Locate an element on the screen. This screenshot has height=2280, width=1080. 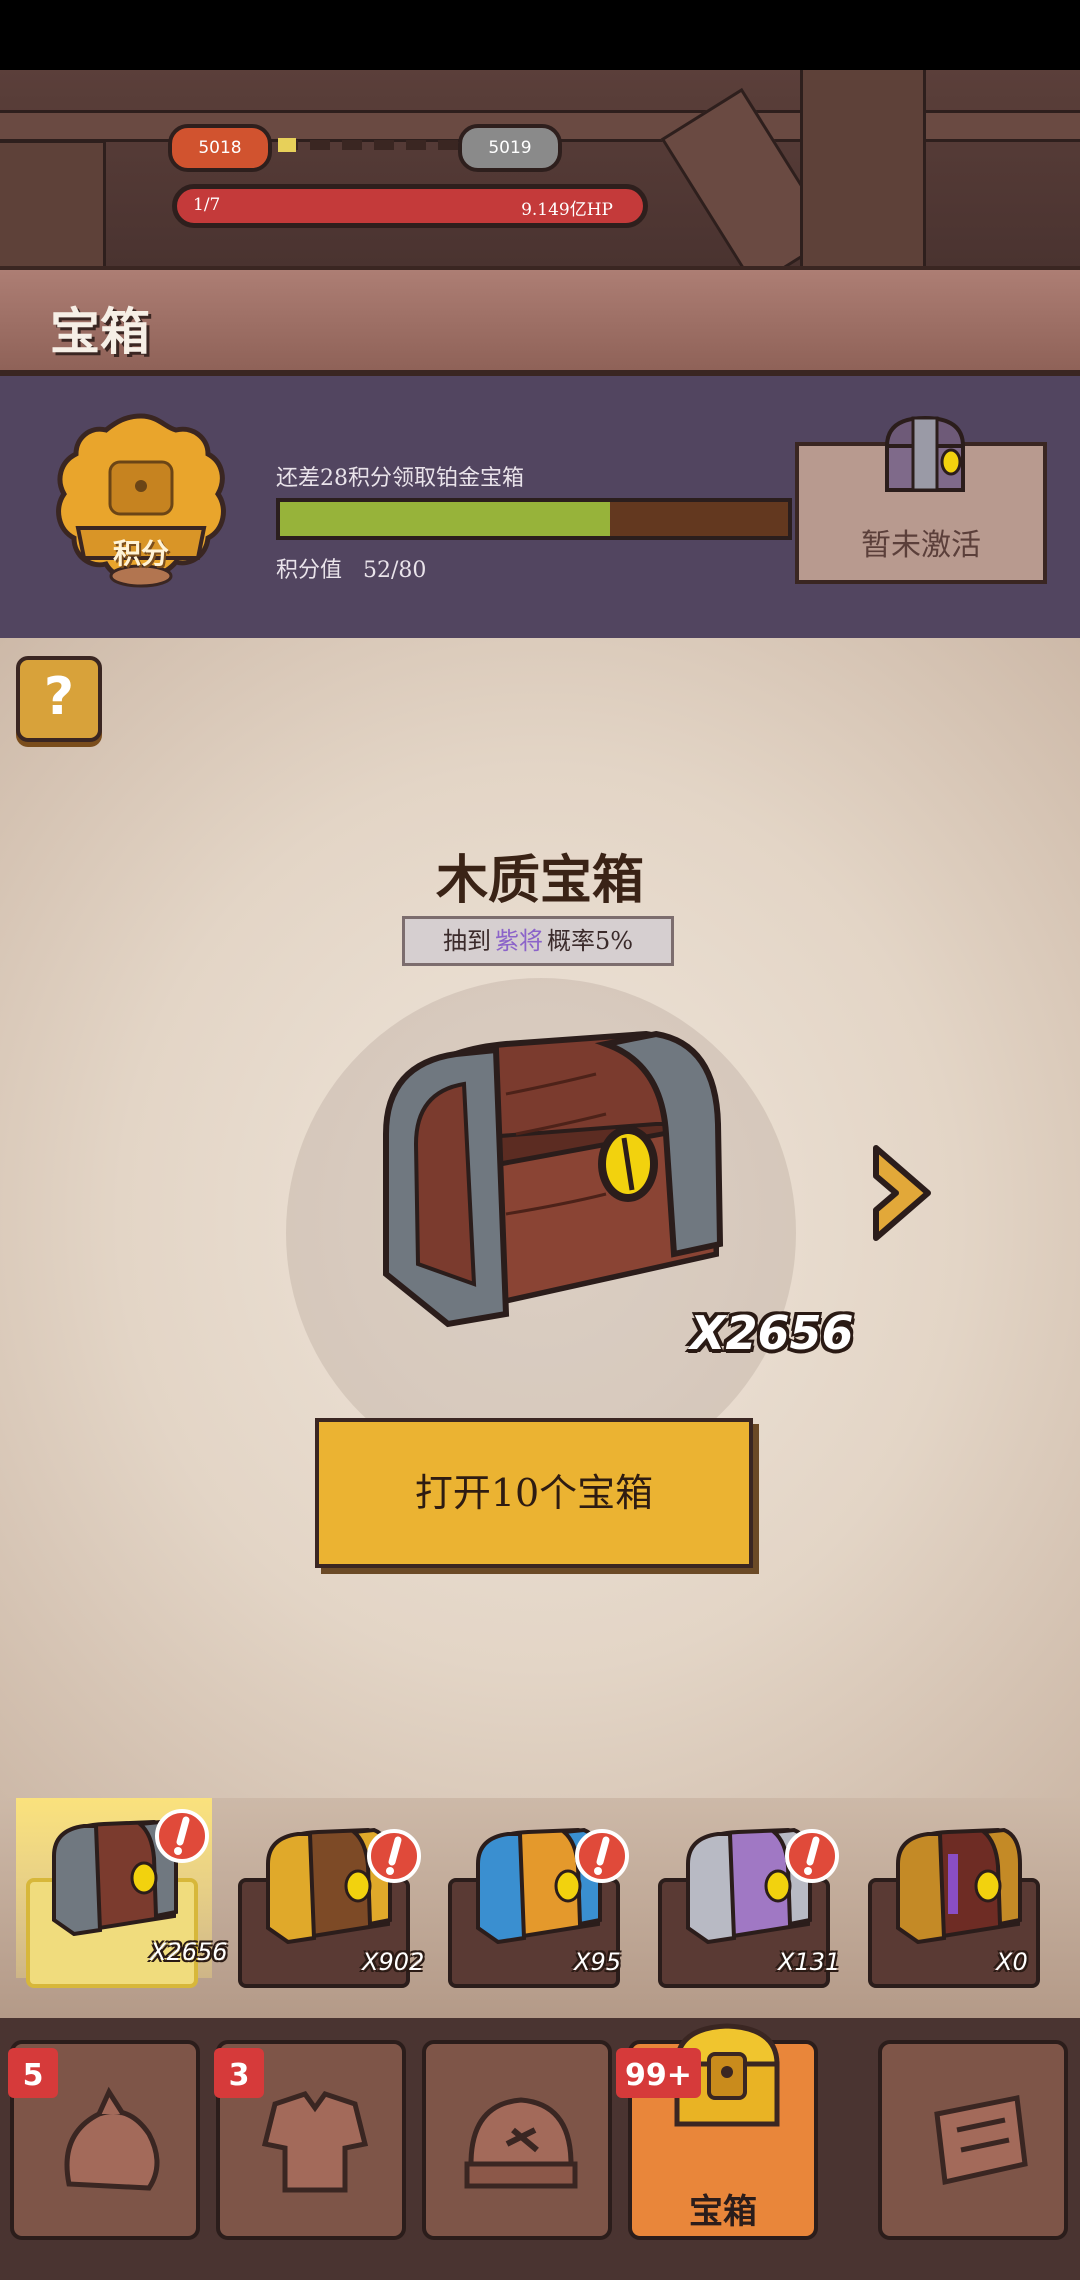
armor-icon is located at coordinates (315, 2142).